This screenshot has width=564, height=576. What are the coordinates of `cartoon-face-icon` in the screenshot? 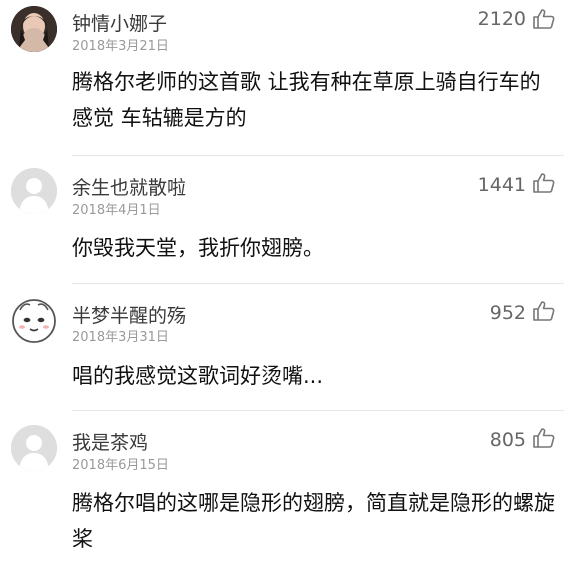 It's located at (34, 321).